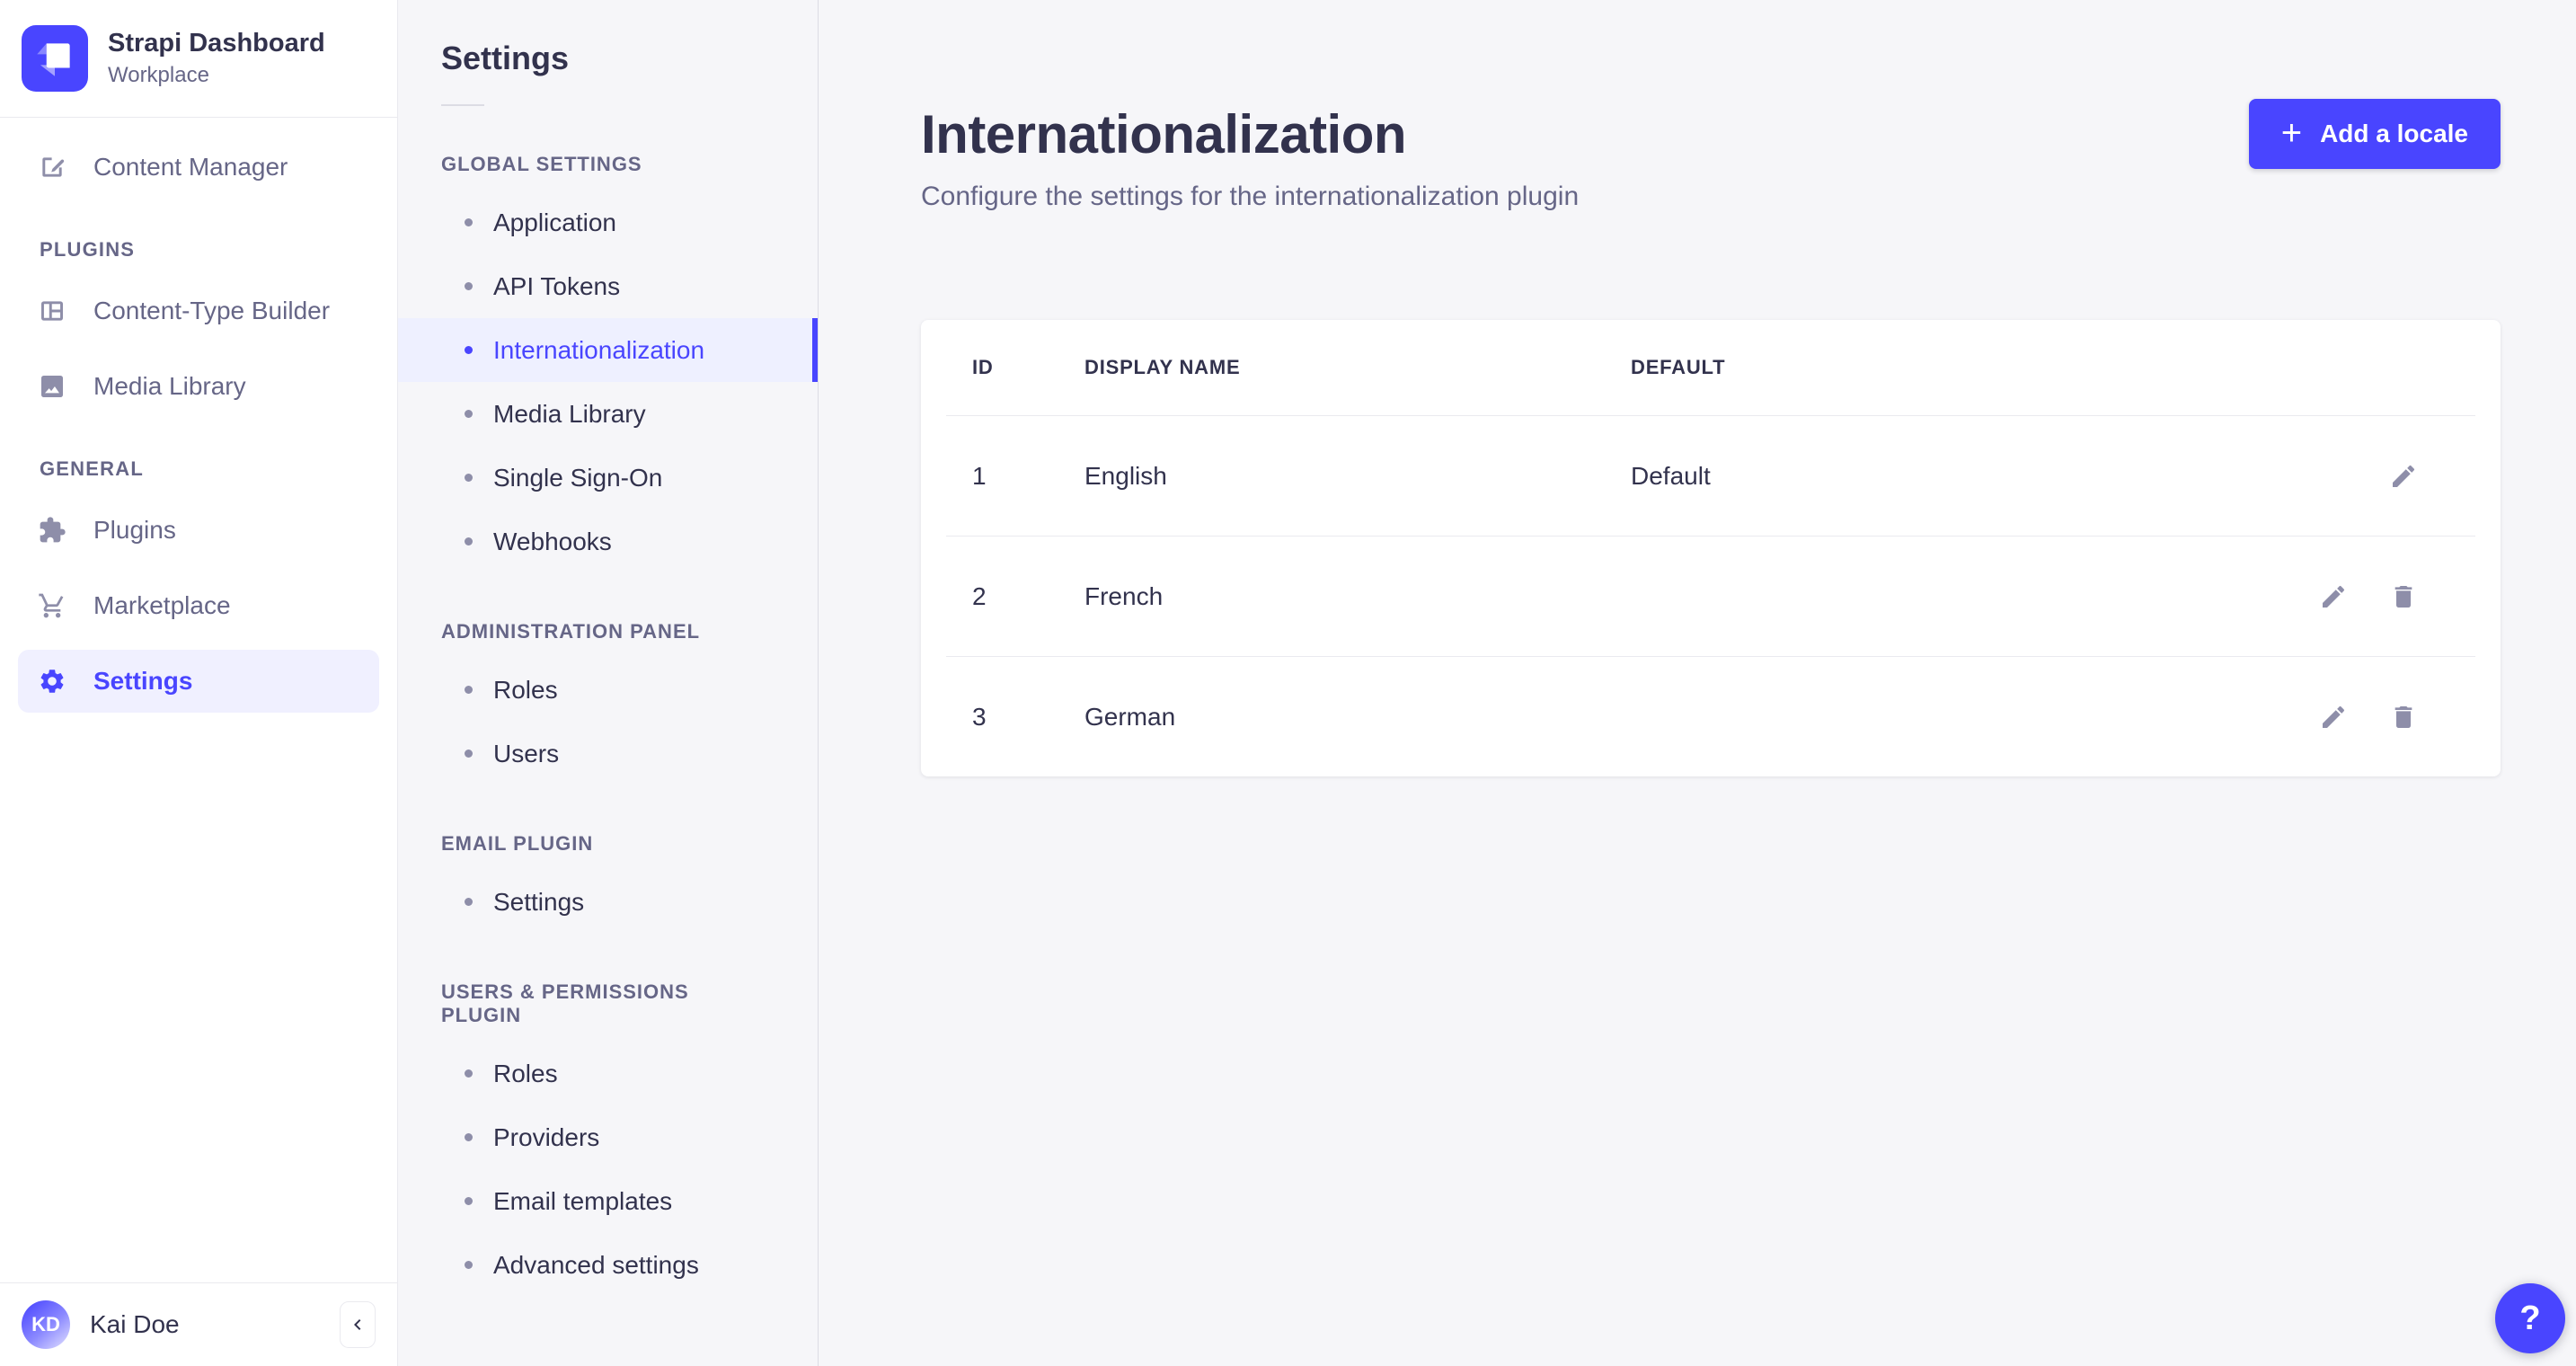 This screenshot has width=2576, height=1366. What do you see at coordinates (979, 595) in the screenshot?
I see `cell-id: 2` at bounding box center [979, 595].